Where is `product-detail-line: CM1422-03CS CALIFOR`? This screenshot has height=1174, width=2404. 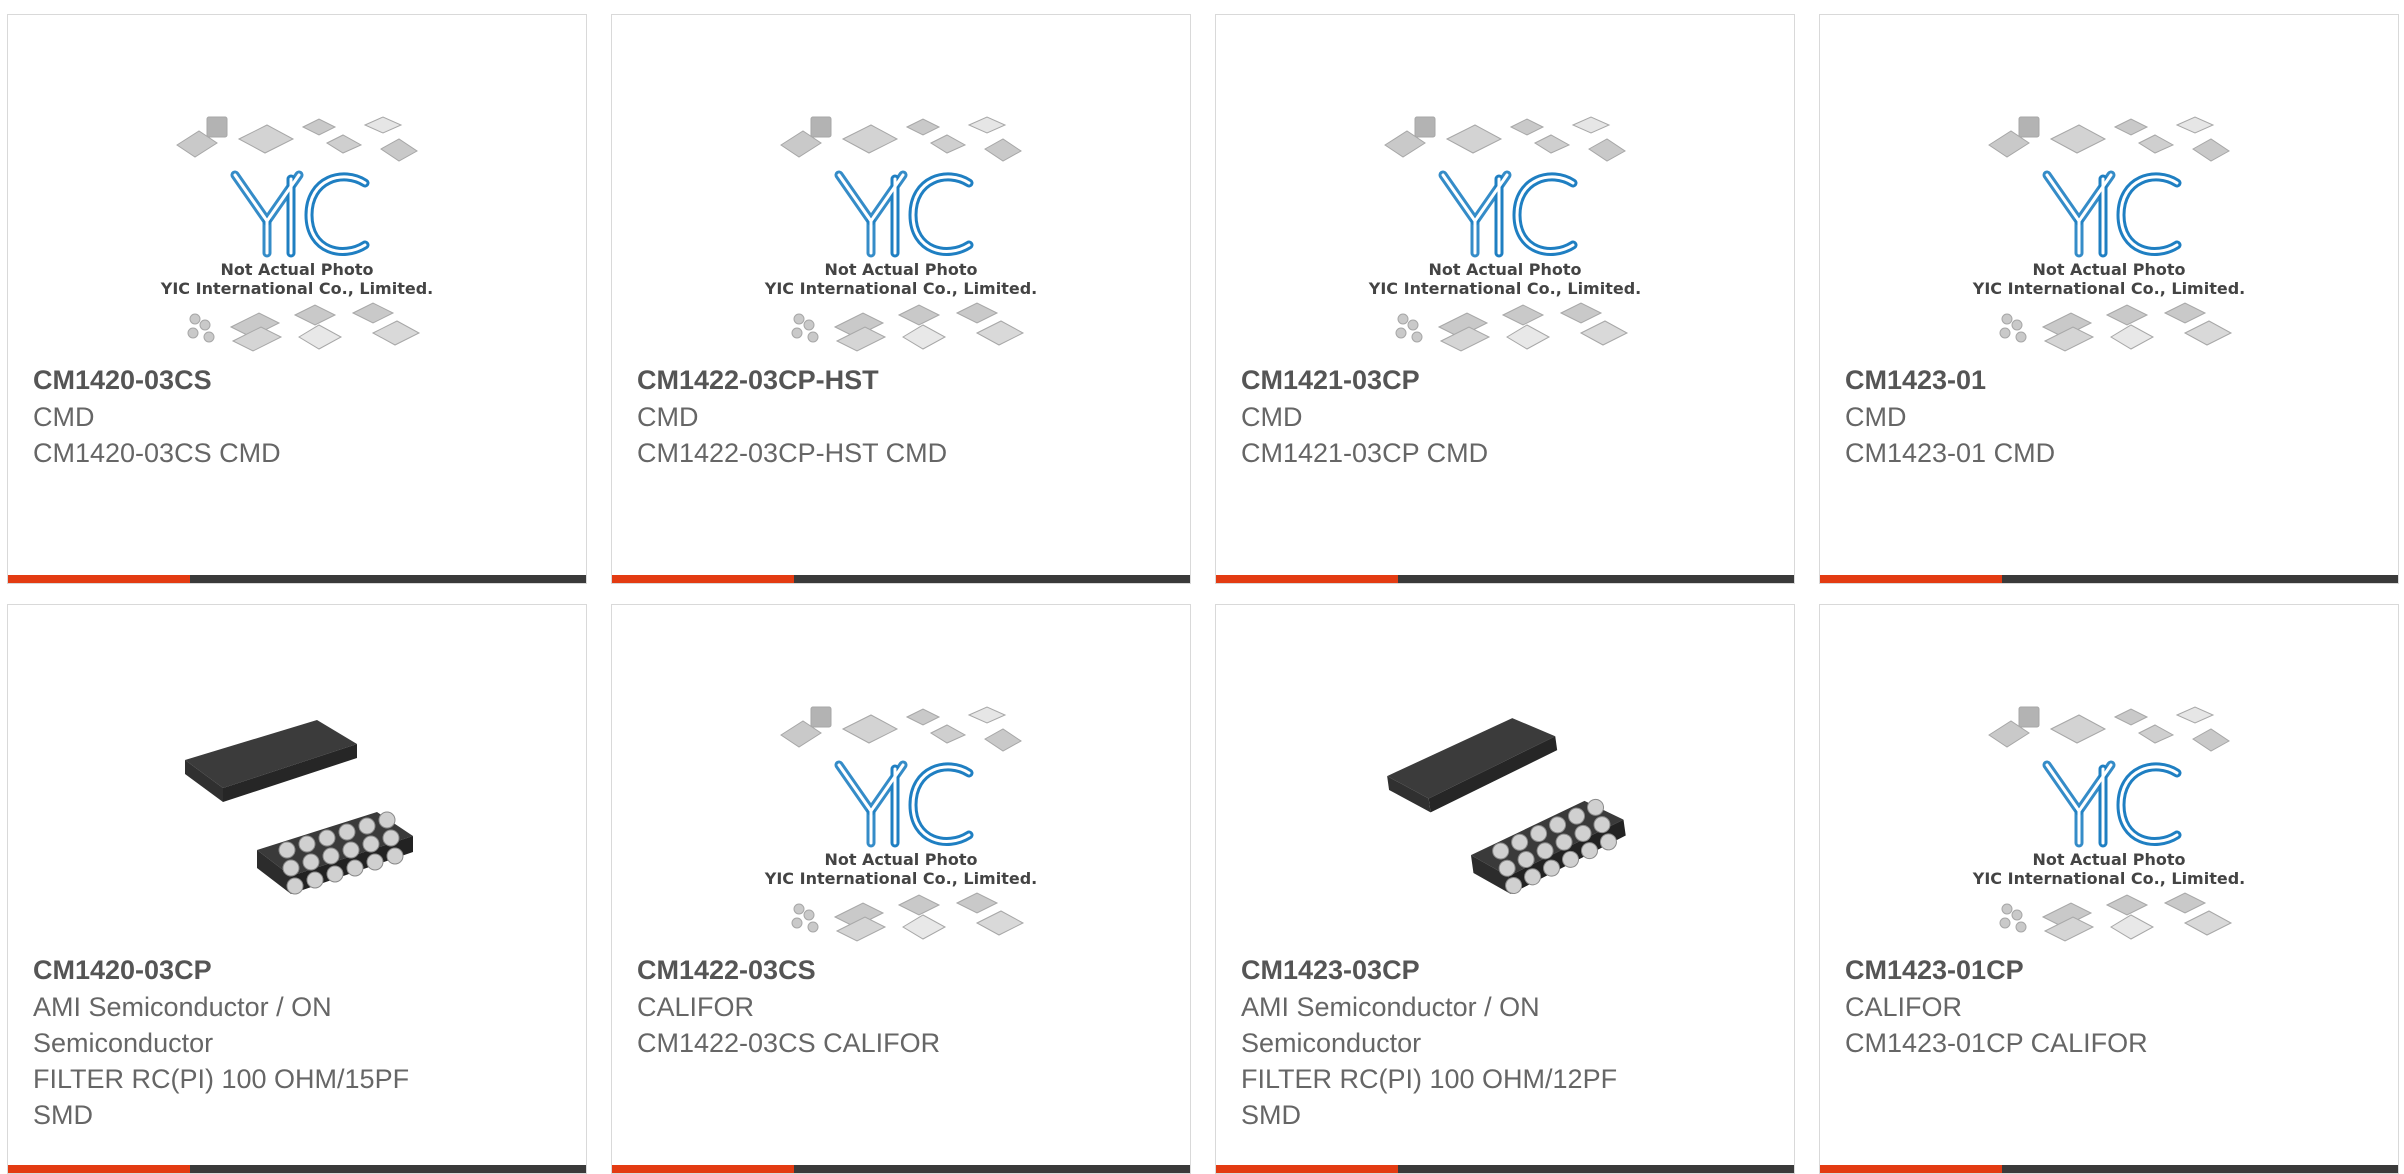 product-detail-line: CM1422-03CS CALIFOR is located at coordinates (789, 1043).